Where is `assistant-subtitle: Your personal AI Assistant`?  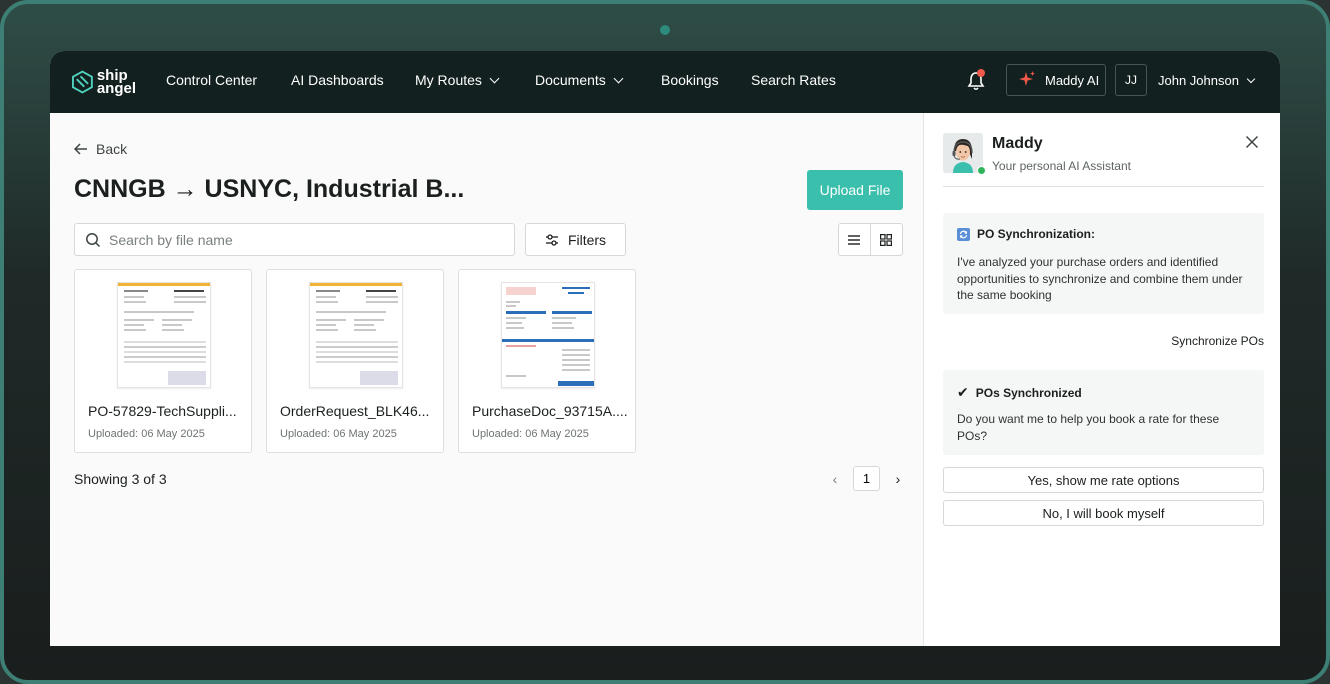 assistant-subtitle: Your personal AI Assistant is located at coordinates (1061, 166).